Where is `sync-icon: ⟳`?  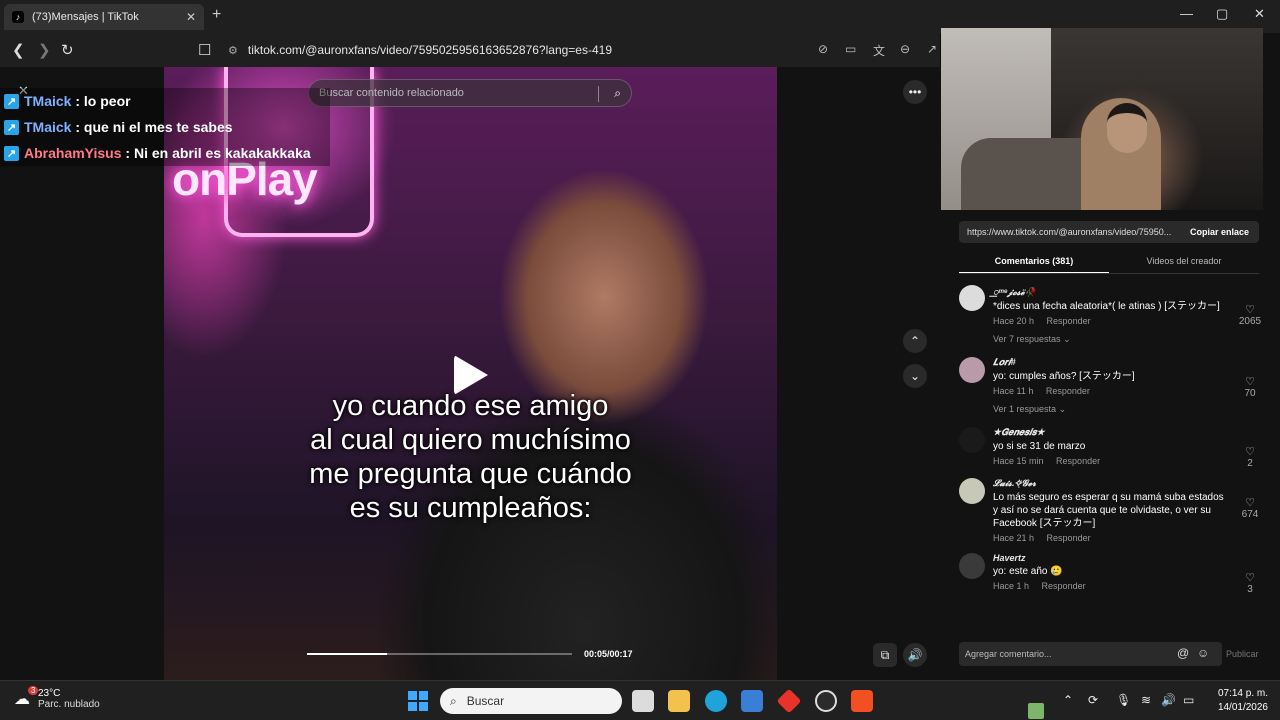
sync-icon: ⟳ is located at coordinates (1093, 700).